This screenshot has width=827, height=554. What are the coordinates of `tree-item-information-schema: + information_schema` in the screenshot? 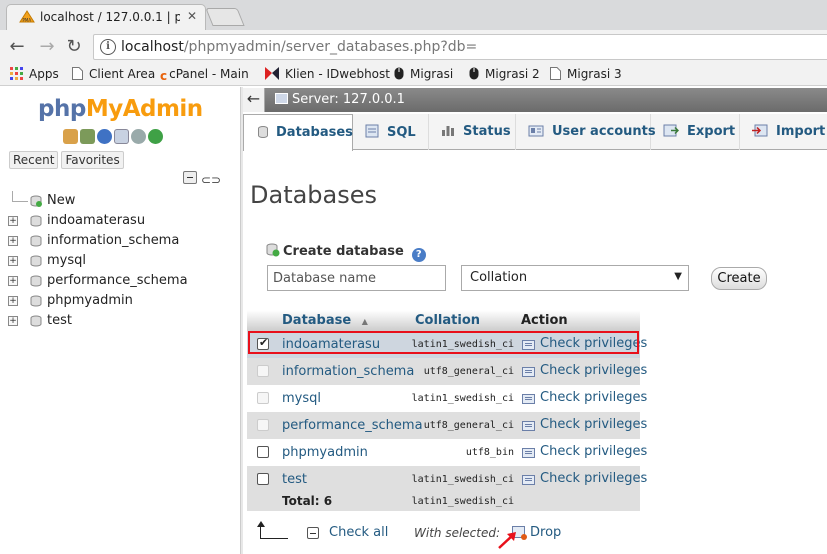 It's located at (124, 241).